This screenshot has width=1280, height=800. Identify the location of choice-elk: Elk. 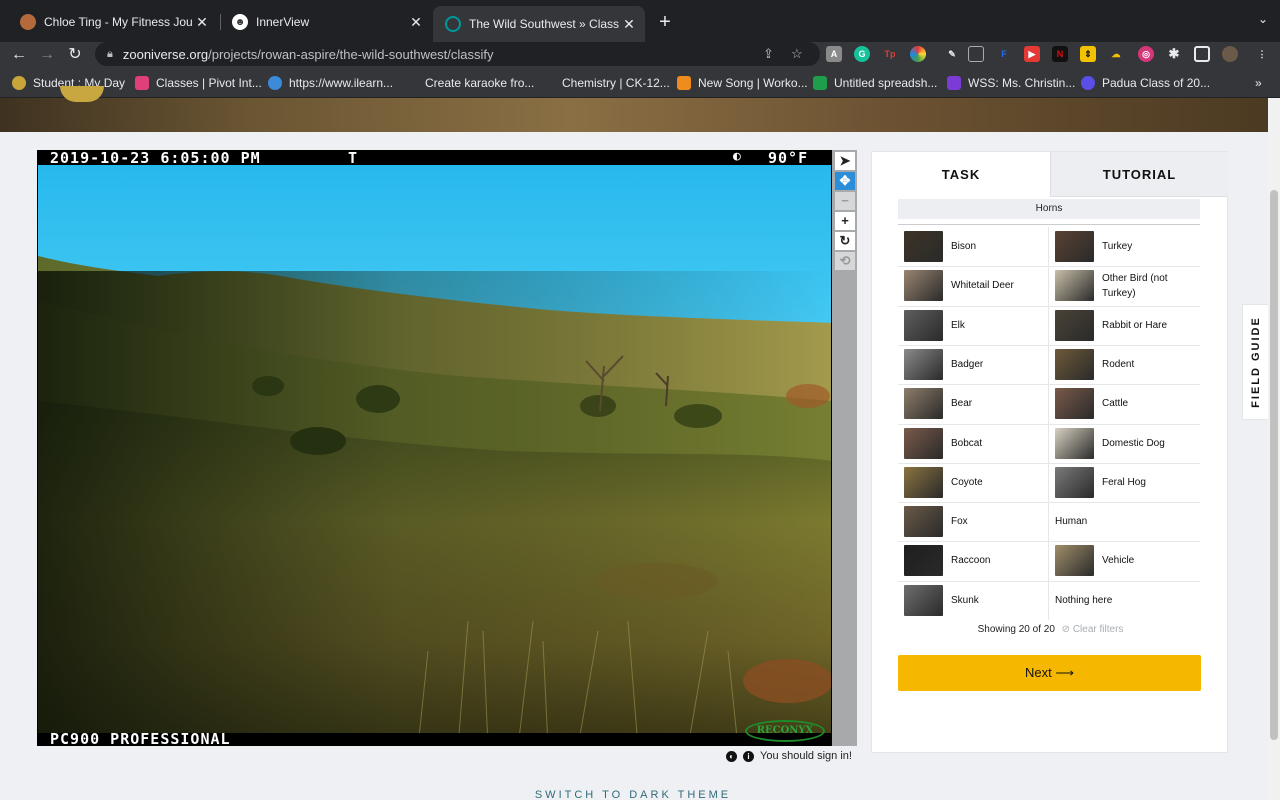
(973, 325).